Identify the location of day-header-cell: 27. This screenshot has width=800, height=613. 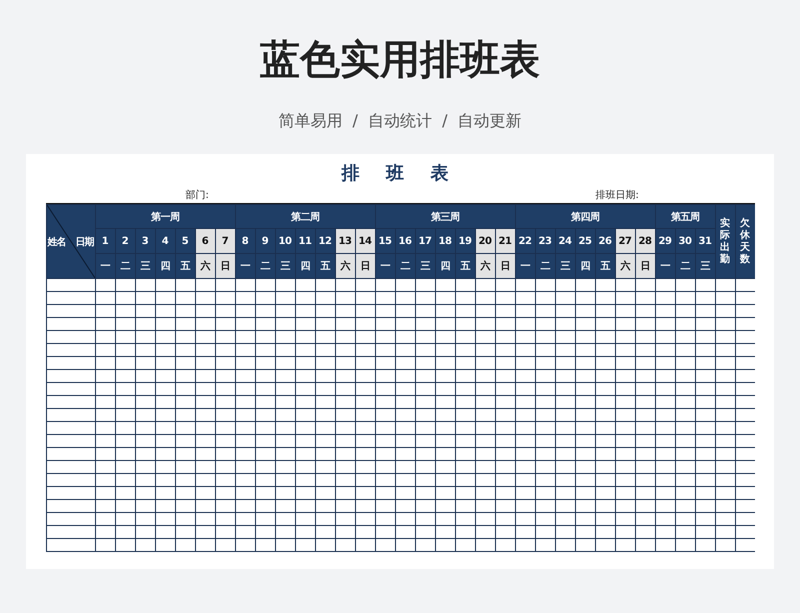
(625, 241).